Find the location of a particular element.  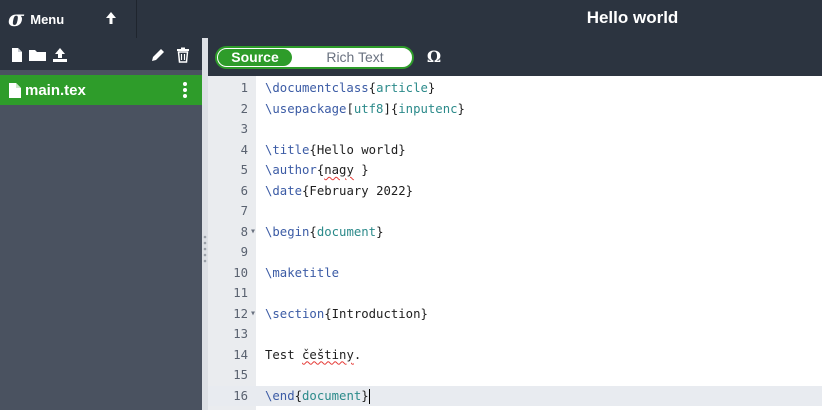

code-line: 6 \date{February 2022} is located at coordinates (515, 191).